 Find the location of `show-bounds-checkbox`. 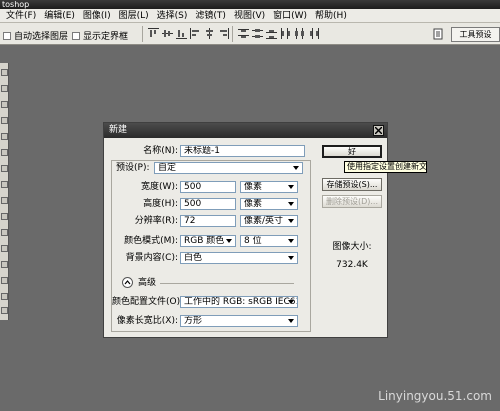

show-bounds-checkbox is located at coordinates (76, 35).